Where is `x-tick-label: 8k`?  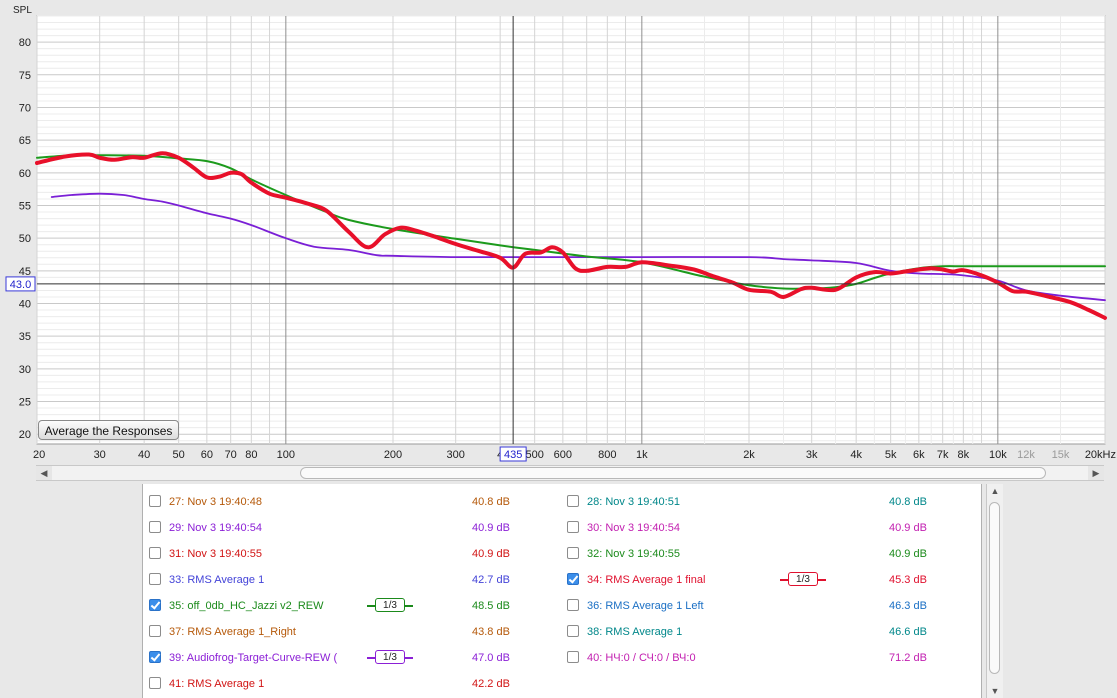
x-tick-label: 8k is located at coordinates (964, 455).